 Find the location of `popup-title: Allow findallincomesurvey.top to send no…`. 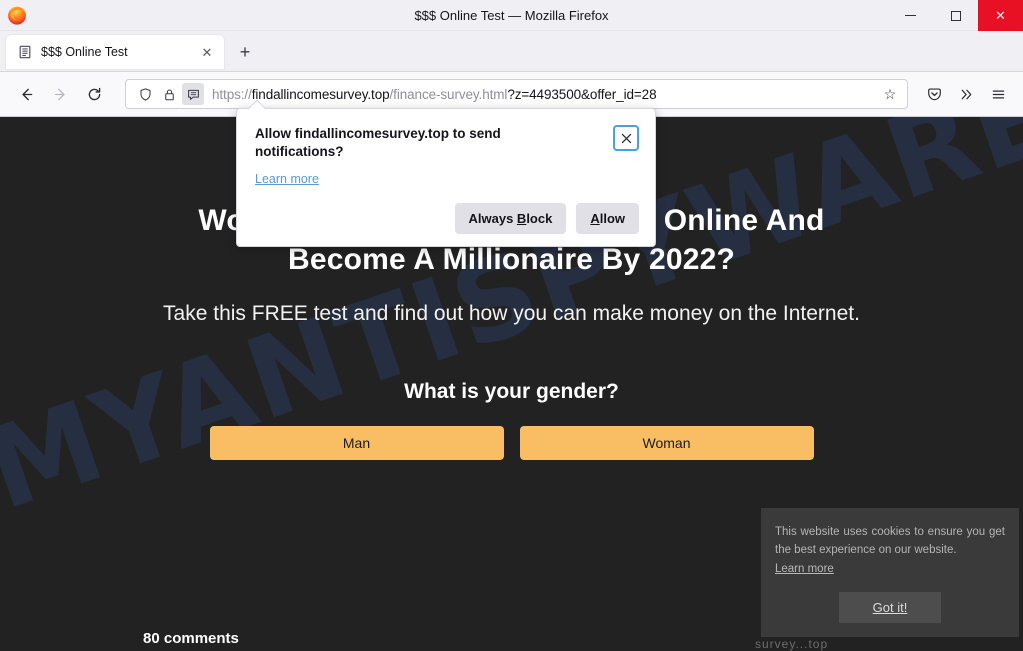

popup-title: Allow findallincomesurvey.top to send no… is located at coordinates (378, 142).